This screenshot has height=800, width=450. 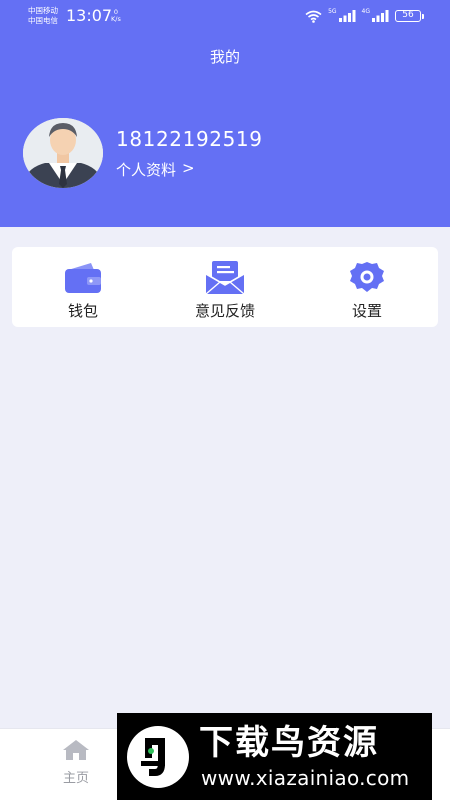 I want to click on status-time: 13:07, so click(x=89, y=15).